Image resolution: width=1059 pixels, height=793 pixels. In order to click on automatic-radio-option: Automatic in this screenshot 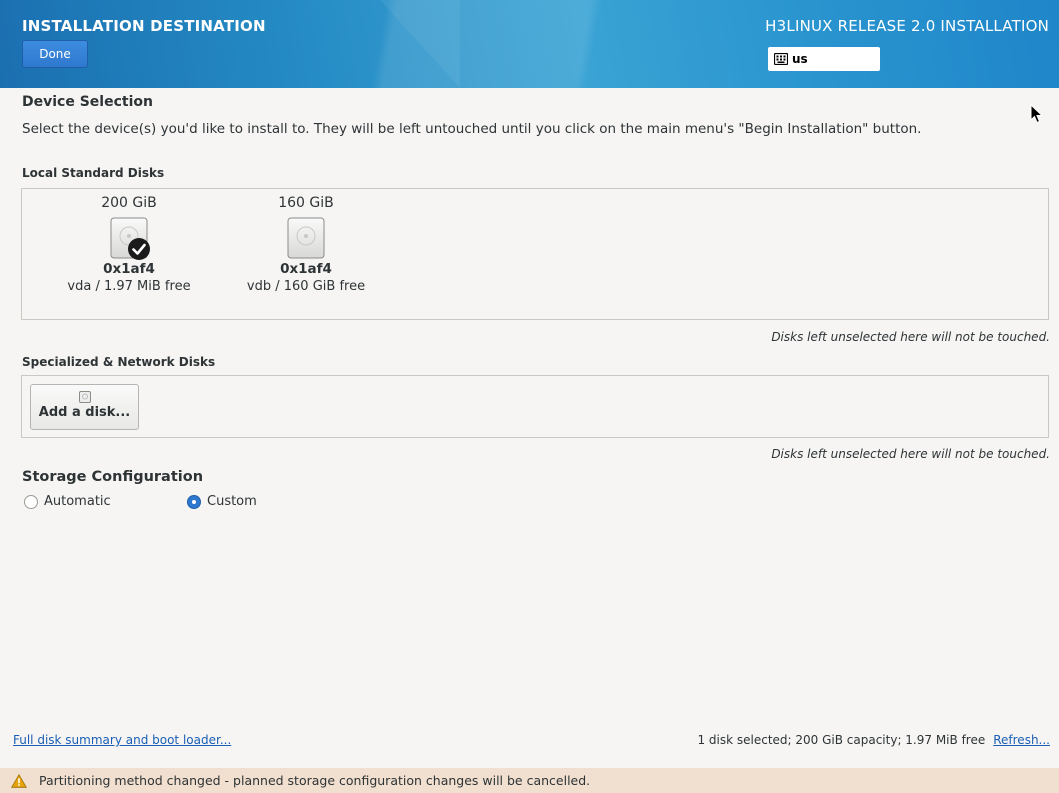, I will do `click(67, 501)`.